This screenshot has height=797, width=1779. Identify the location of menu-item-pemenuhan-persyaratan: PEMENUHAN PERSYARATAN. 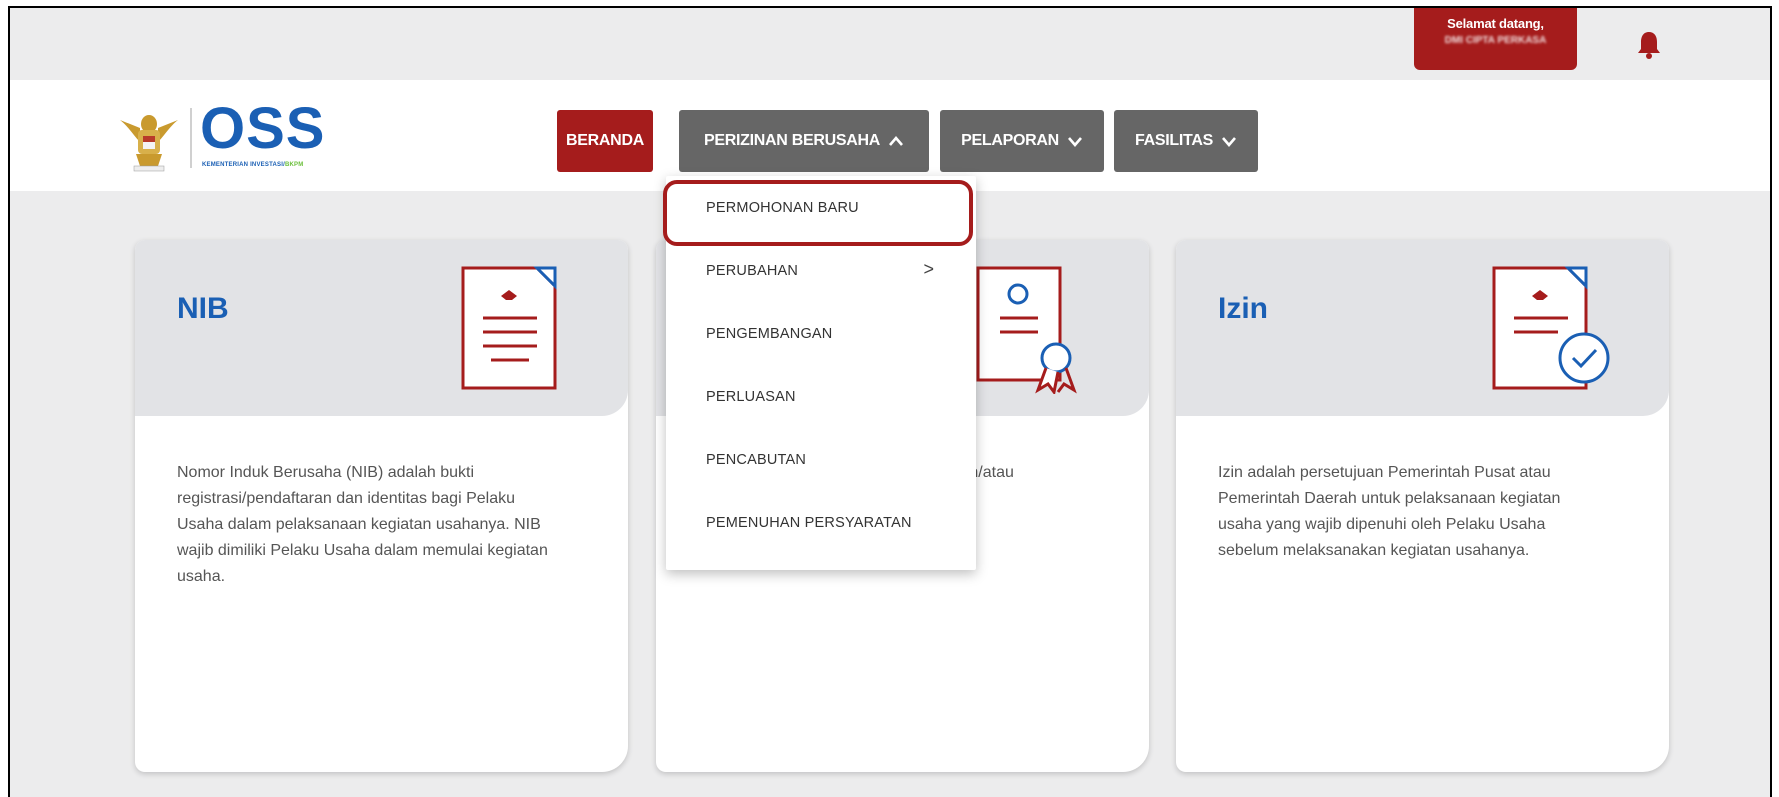
(809, 523).